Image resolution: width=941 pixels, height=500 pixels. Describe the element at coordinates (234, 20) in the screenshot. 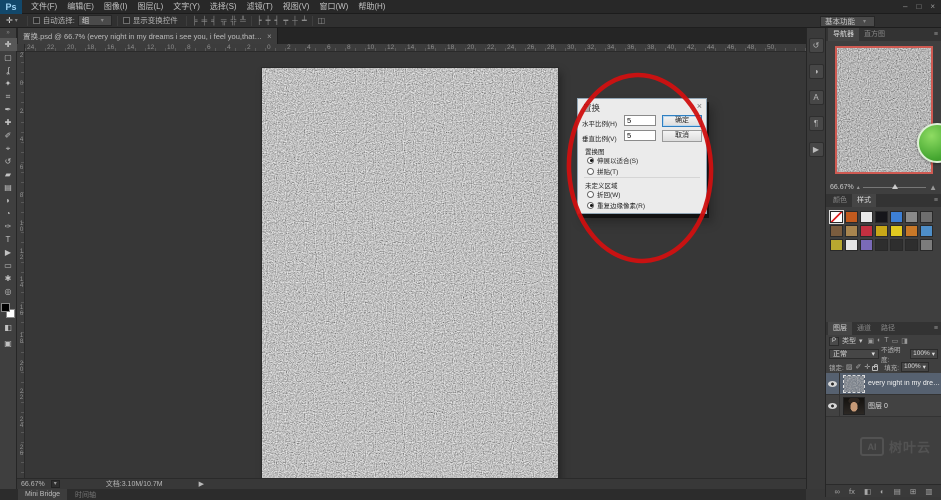

I see `align-middle-icon: ╬` at that location.